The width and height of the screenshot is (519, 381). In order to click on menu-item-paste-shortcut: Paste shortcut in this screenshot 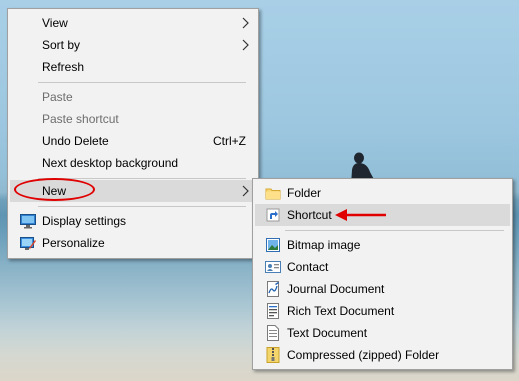, I will do `click(133, 119)`.